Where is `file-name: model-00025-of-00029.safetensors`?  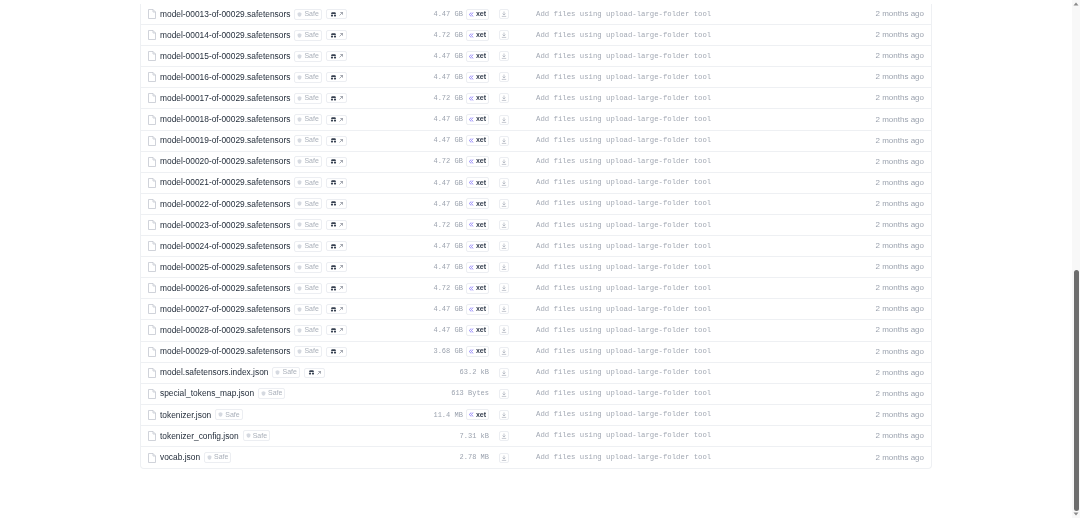 file-name: model-00025-of-00029.safetensors is located at coordinates (225, 267).